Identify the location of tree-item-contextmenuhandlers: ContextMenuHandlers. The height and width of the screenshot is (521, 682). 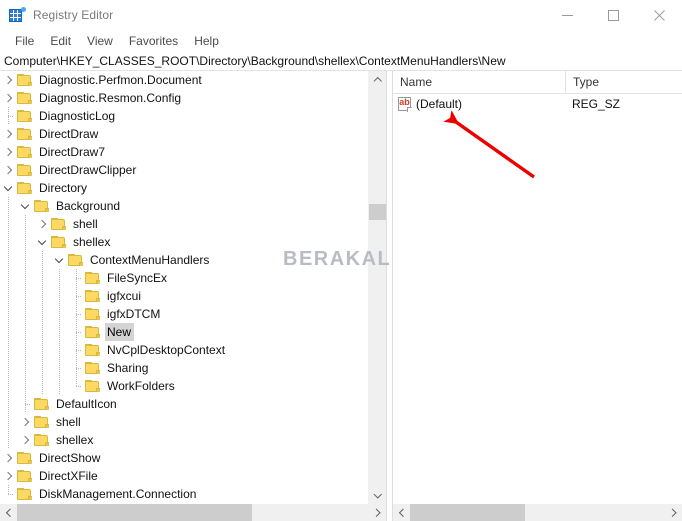
(182, 260).